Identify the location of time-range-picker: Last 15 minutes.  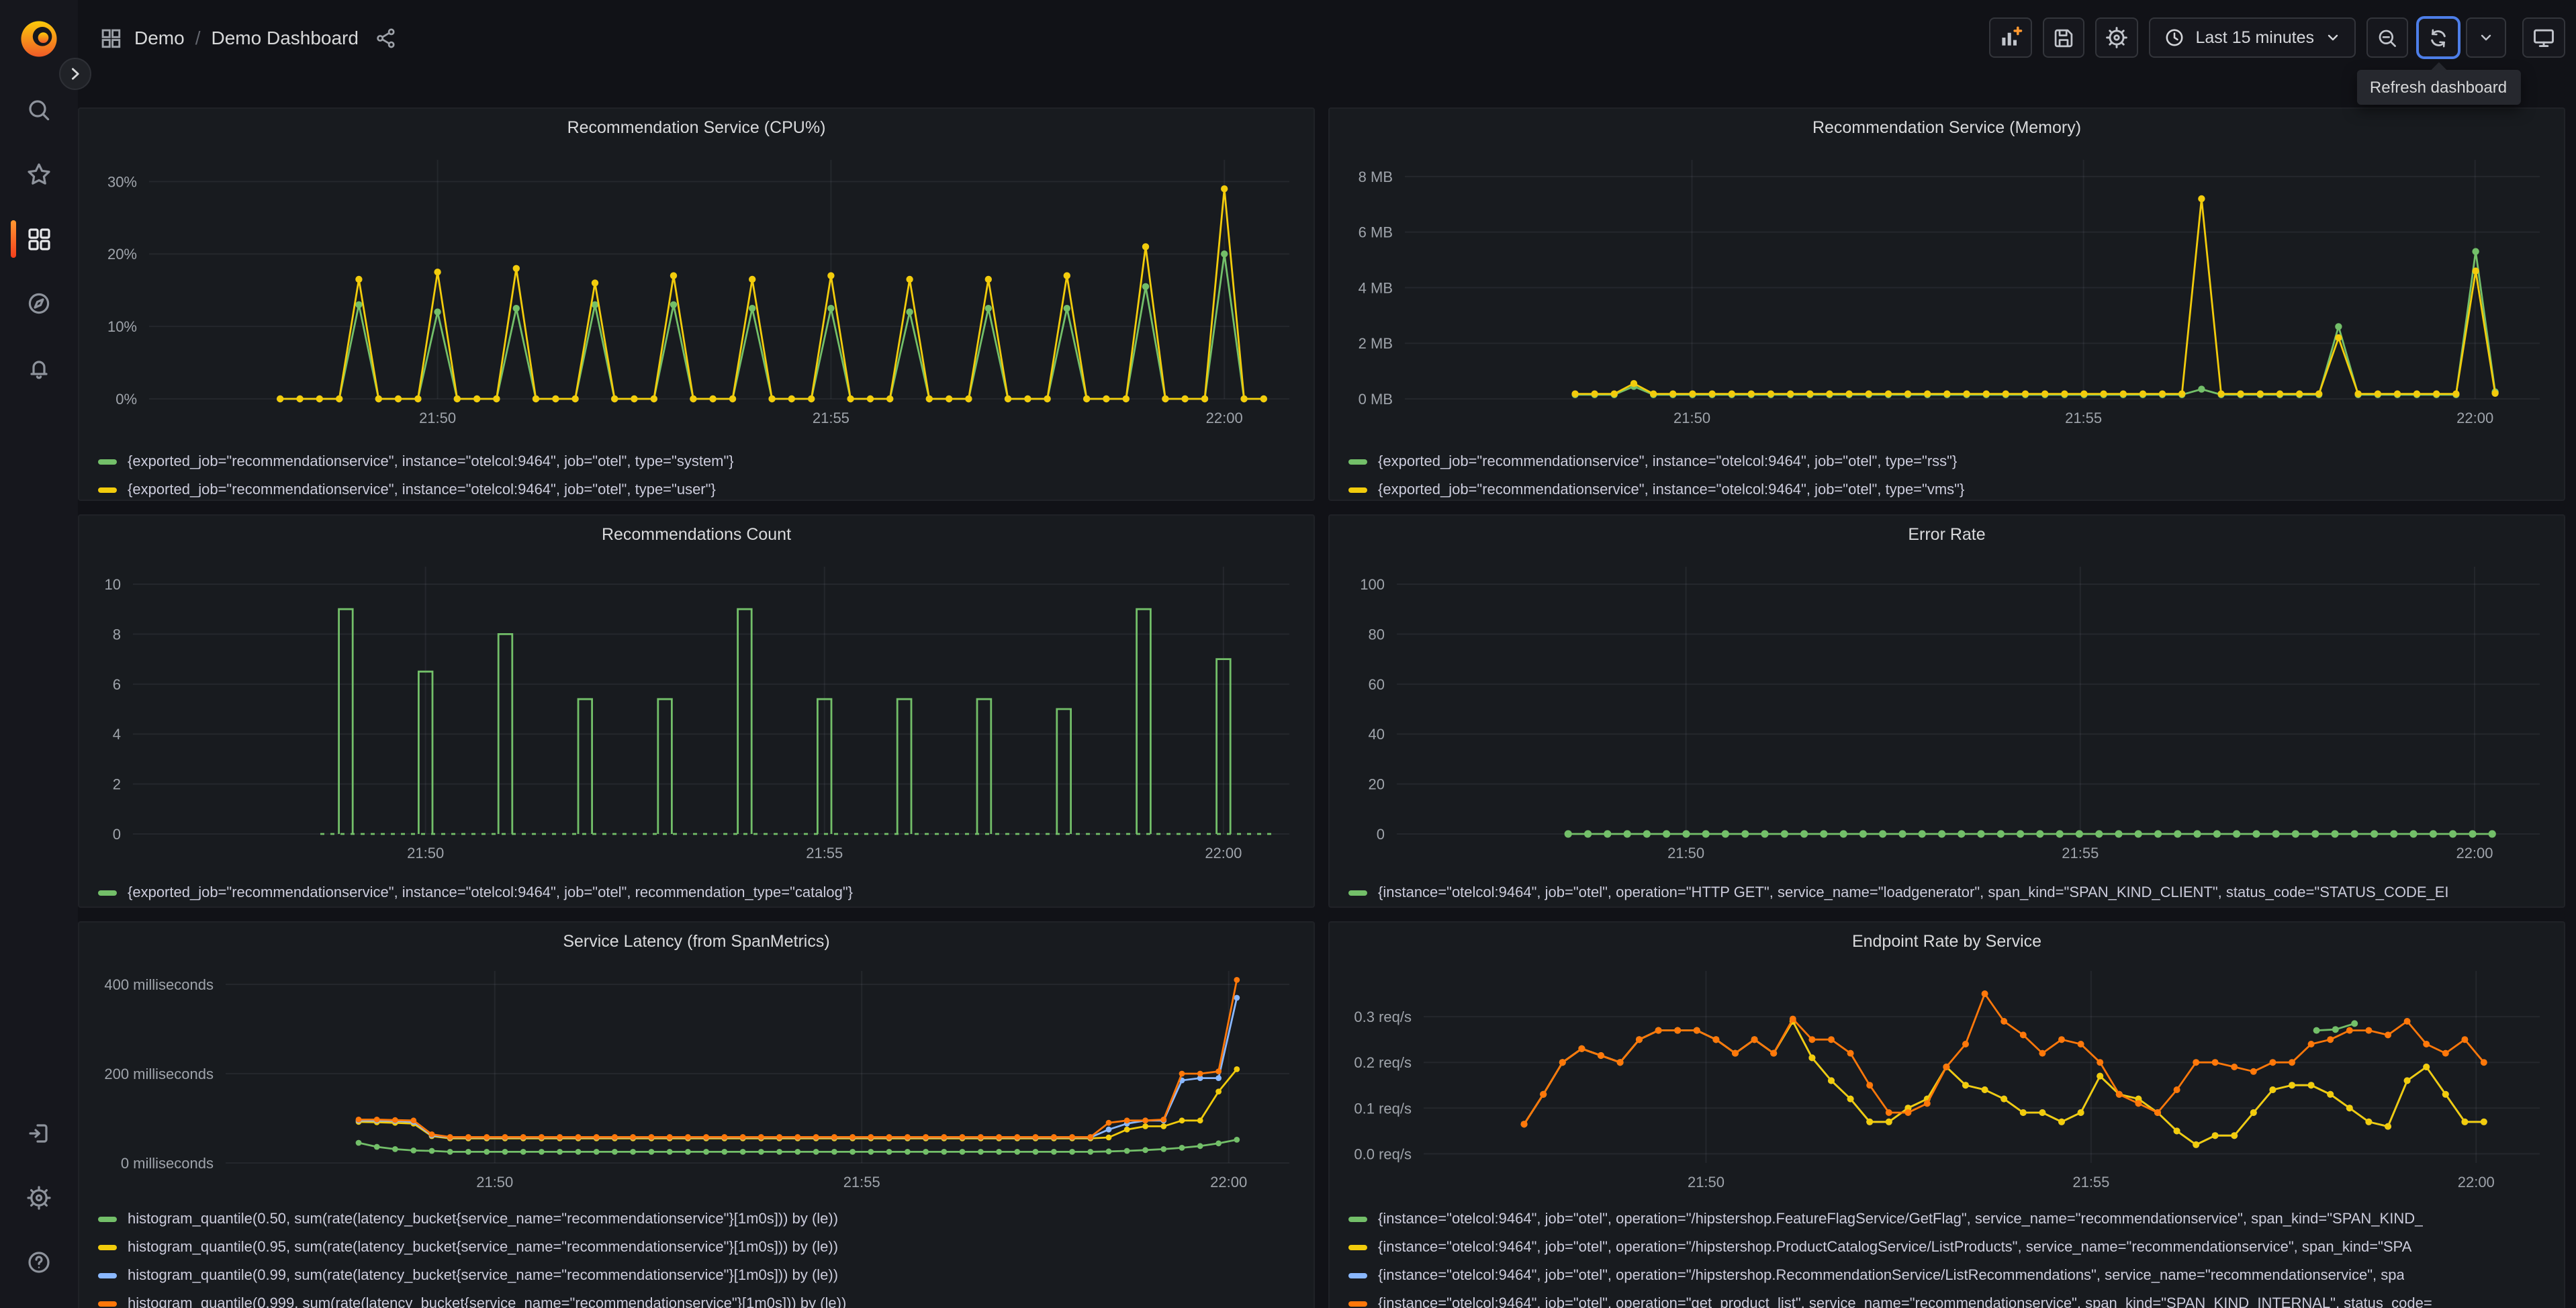
(2252, 38).